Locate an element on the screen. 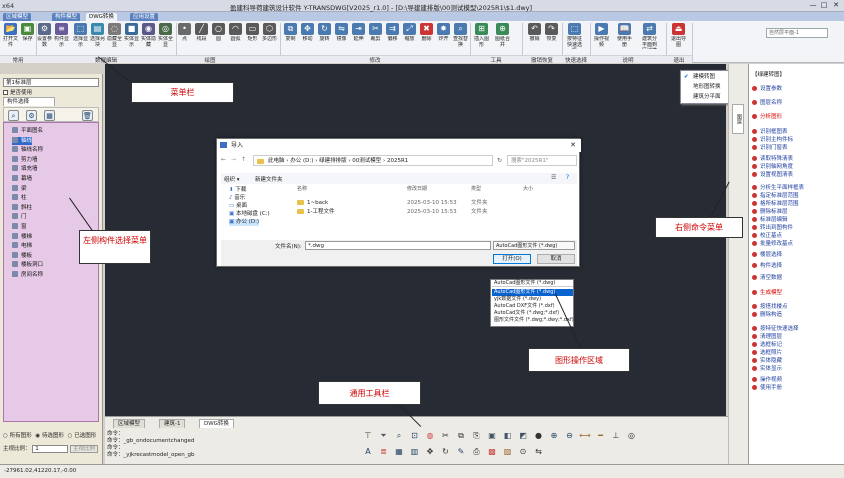 The height and width of the screenshot is (478, 844). column-header-name: 名称 is located at coordinates (302, 189).